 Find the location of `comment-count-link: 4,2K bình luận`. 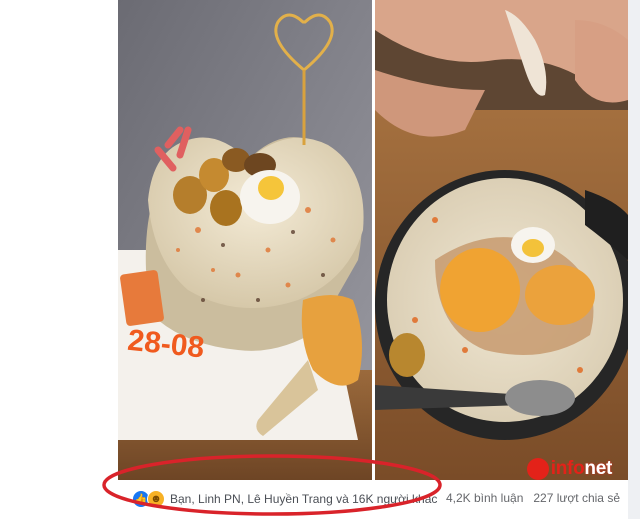

comment-count-link: 4,2K bình luận is located at coordinates (484, 498).